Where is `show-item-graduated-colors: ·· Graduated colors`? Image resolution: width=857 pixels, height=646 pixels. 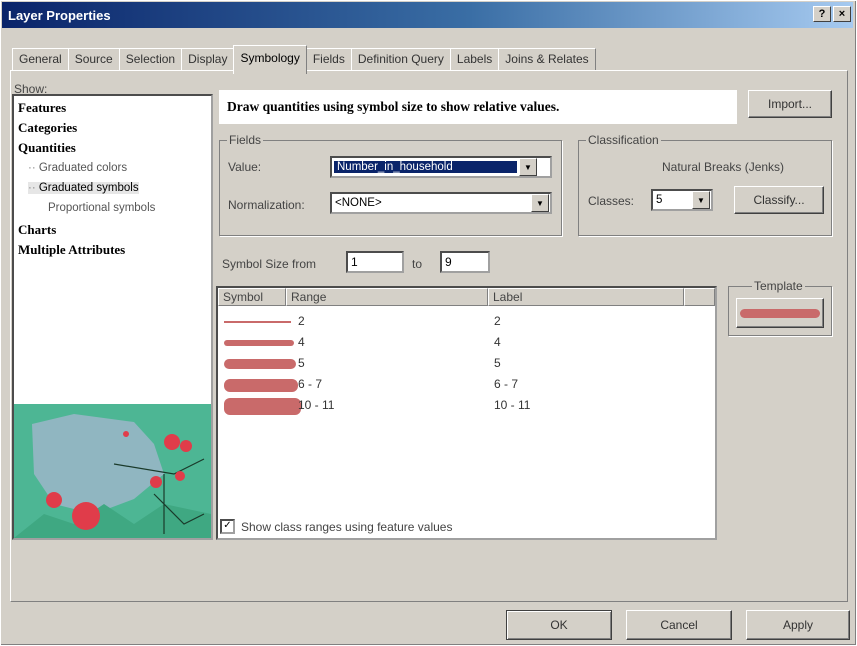
show-item-graduated-colors: ·· Graduated colors is located at coordinates (77, 168).